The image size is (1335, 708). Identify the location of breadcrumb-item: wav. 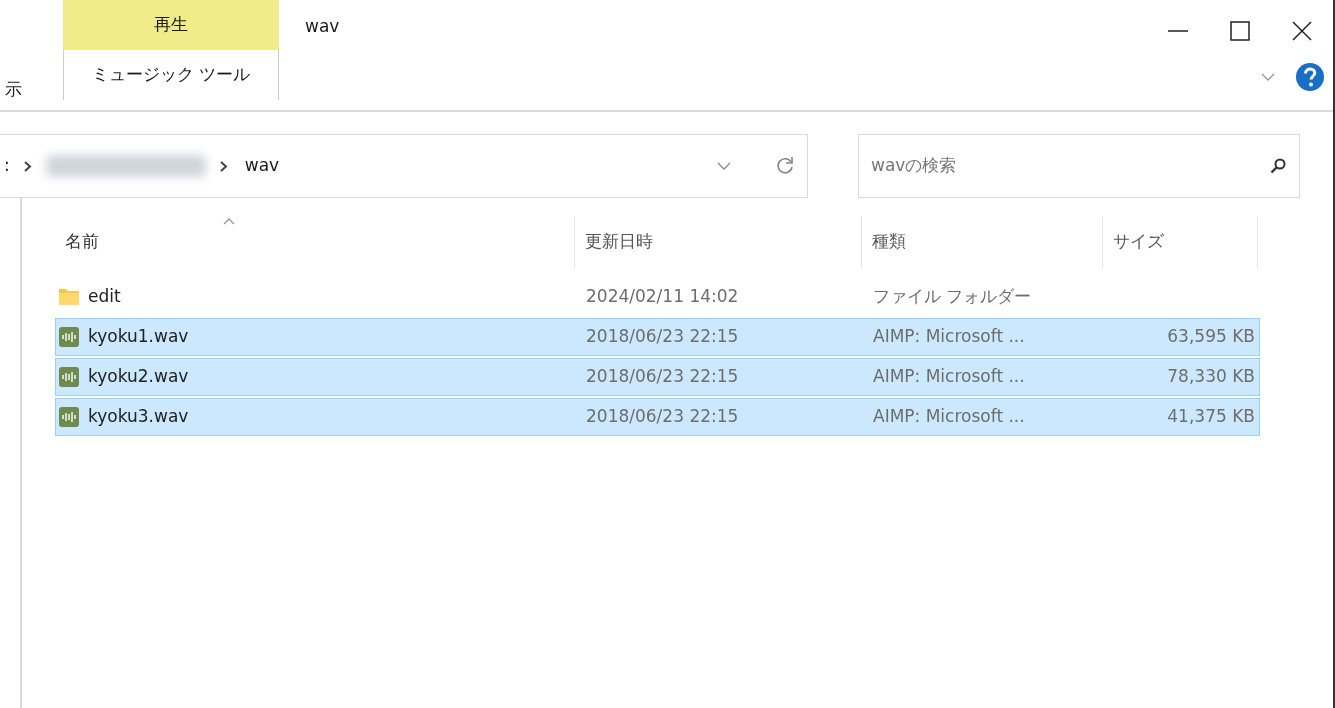
(262, 166).